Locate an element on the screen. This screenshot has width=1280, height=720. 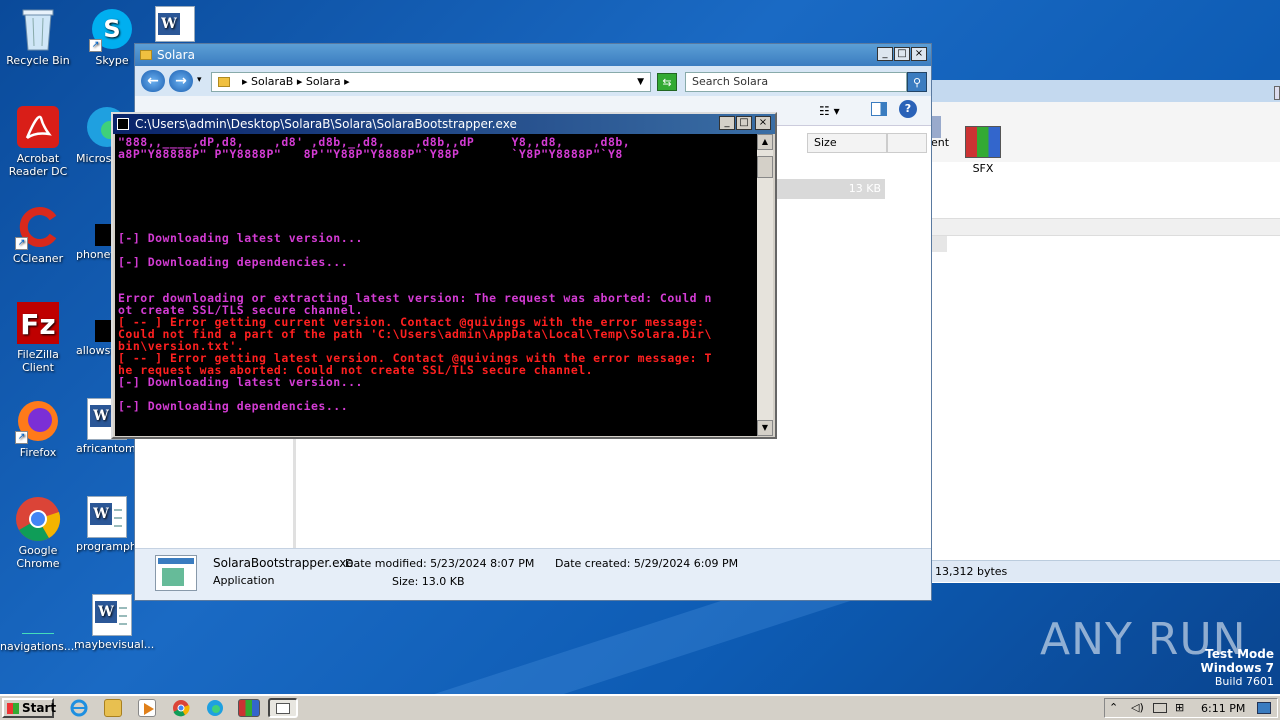
system-tray: ⌃ ◁) ⊞ 6:11 PM is located at coordinates (1191, 708).